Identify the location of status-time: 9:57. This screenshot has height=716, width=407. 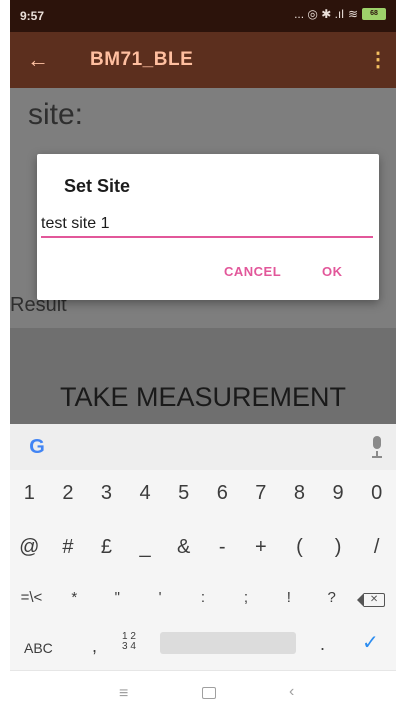
(32, 16).